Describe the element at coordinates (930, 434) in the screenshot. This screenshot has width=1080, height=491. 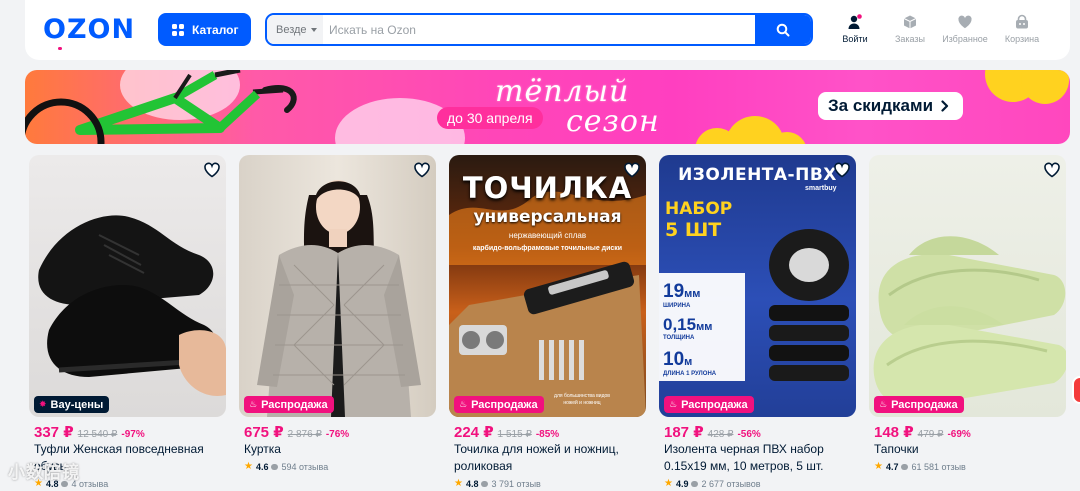
I see `old-price: 479 ₽` at that location.